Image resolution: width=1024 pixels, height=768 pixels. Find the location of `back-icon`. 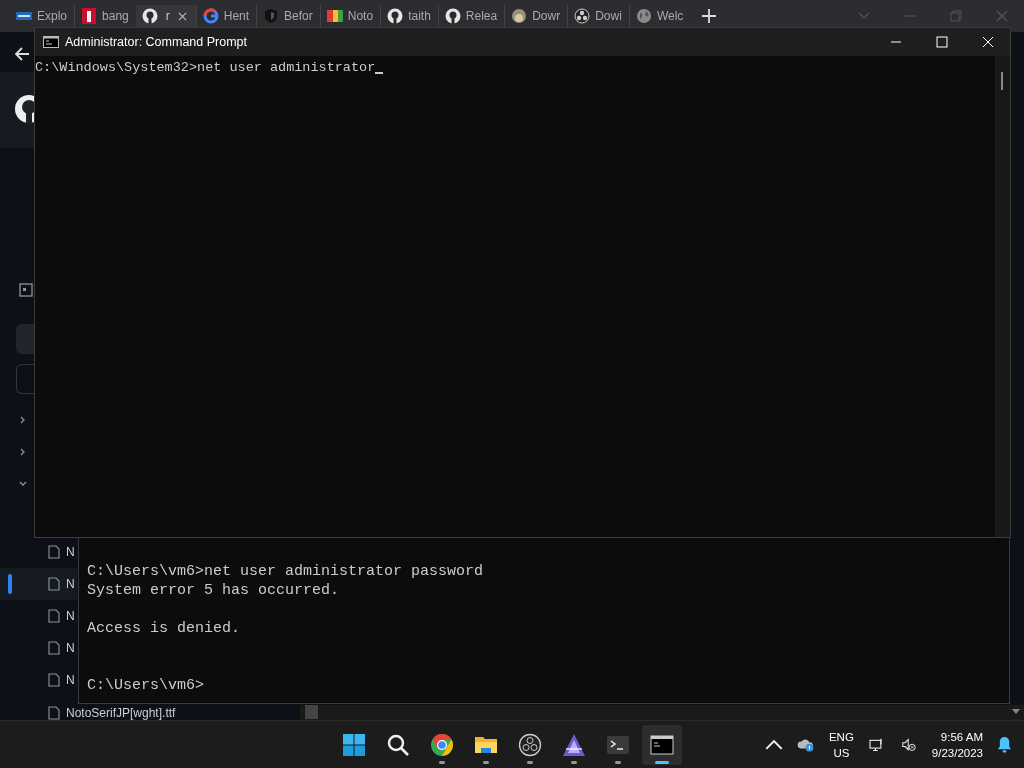

back-icon is located at coordinates (22, 54).